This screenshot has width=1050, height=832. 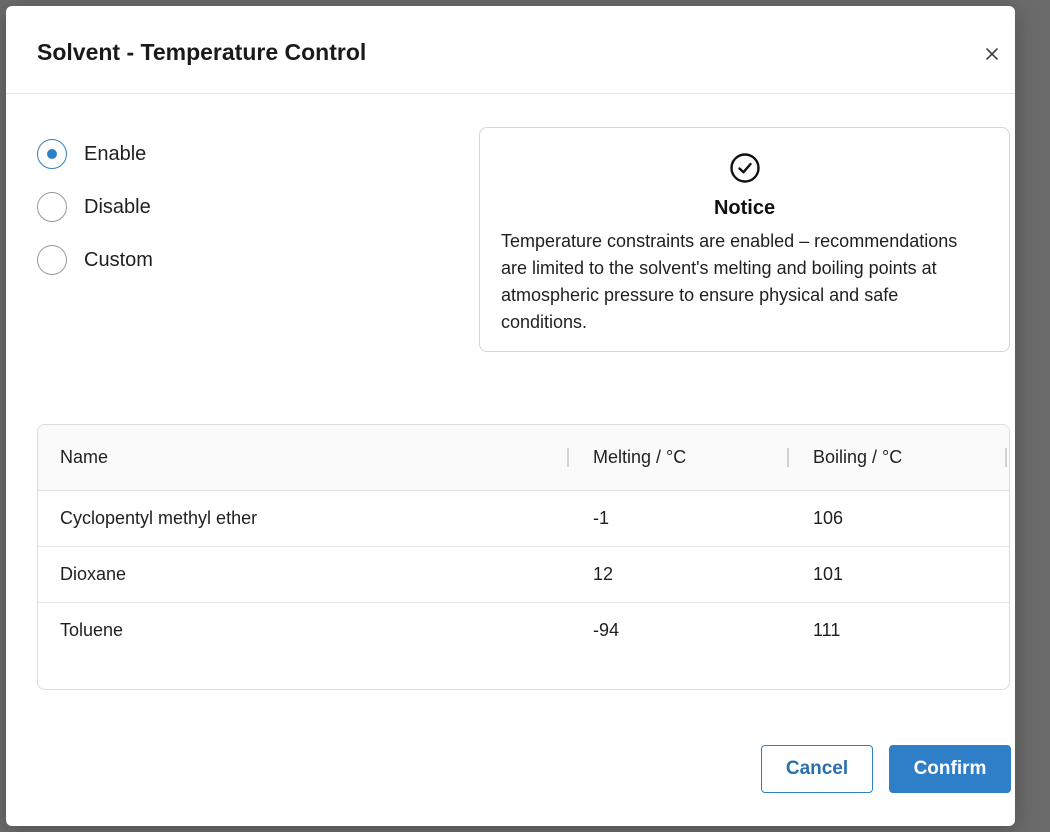 I want to click on cell-melting: 12, so click(x=603, y=574).